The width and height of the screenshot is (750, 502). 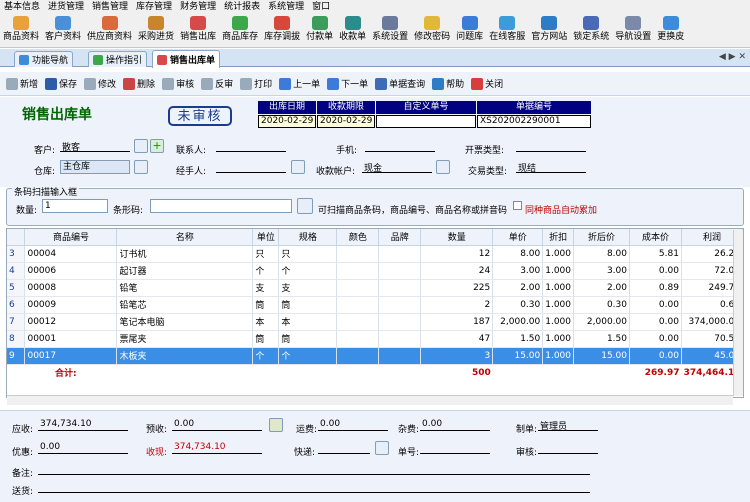 I want to click on tab-operation-guide: 操作指引, so click(x=118, y=59).